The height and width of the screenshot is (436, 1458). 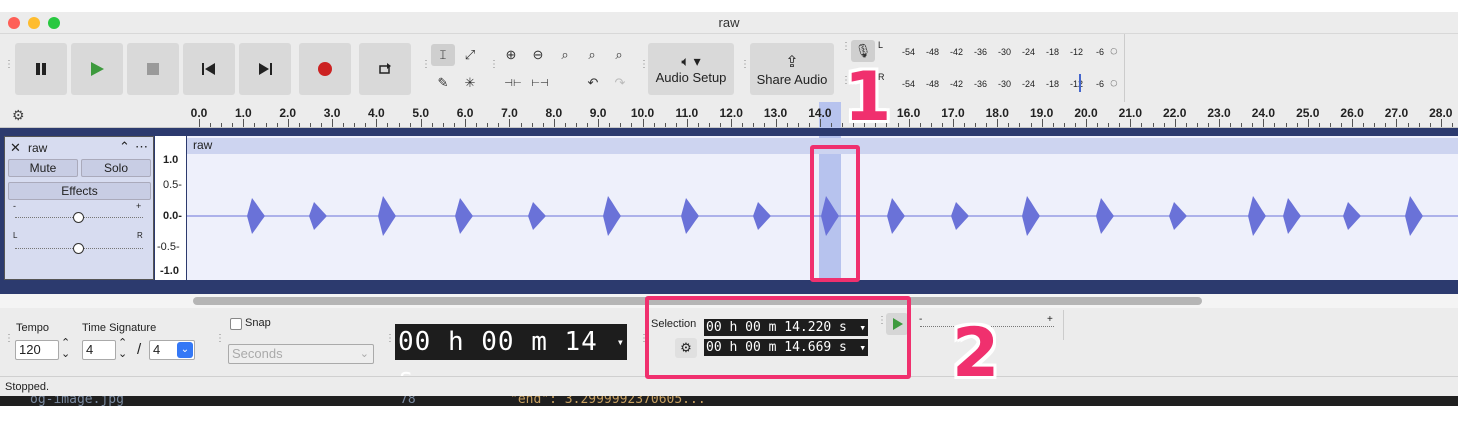 I want to click on snap-unit-select: Seconds ⌄, so click(x=301, y=354).